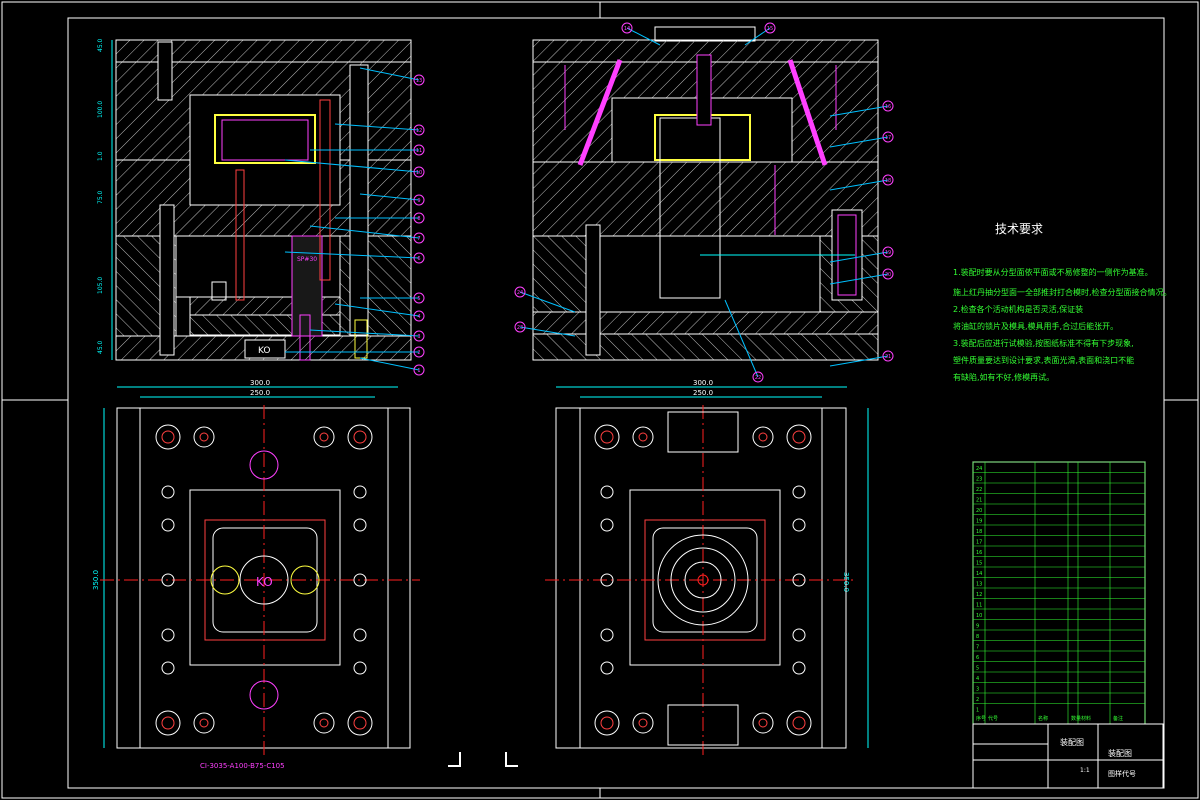 This screenshot has width=1200, height=800. Describe the element at coordinates (100, 109) in the screenshot. I see `dim-100: 100.0` at that location.